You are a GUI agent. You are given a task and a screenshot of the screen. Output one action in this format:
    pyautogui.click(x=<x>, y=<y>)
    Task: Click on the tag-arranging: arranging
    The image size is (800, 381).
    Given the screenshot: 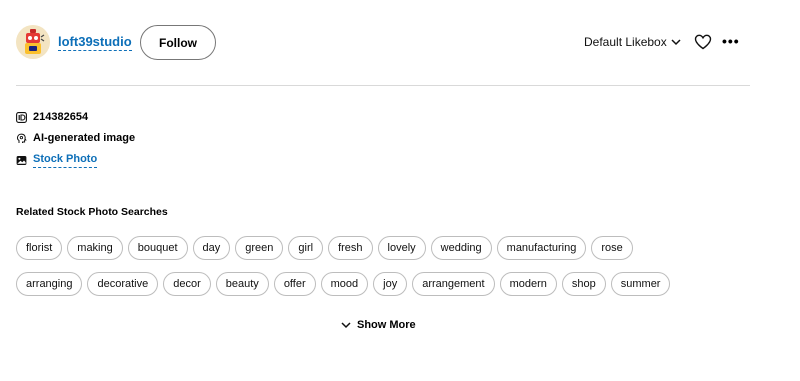 What is the action you would take?
    pyautogui.click(x=49, y=284)
    